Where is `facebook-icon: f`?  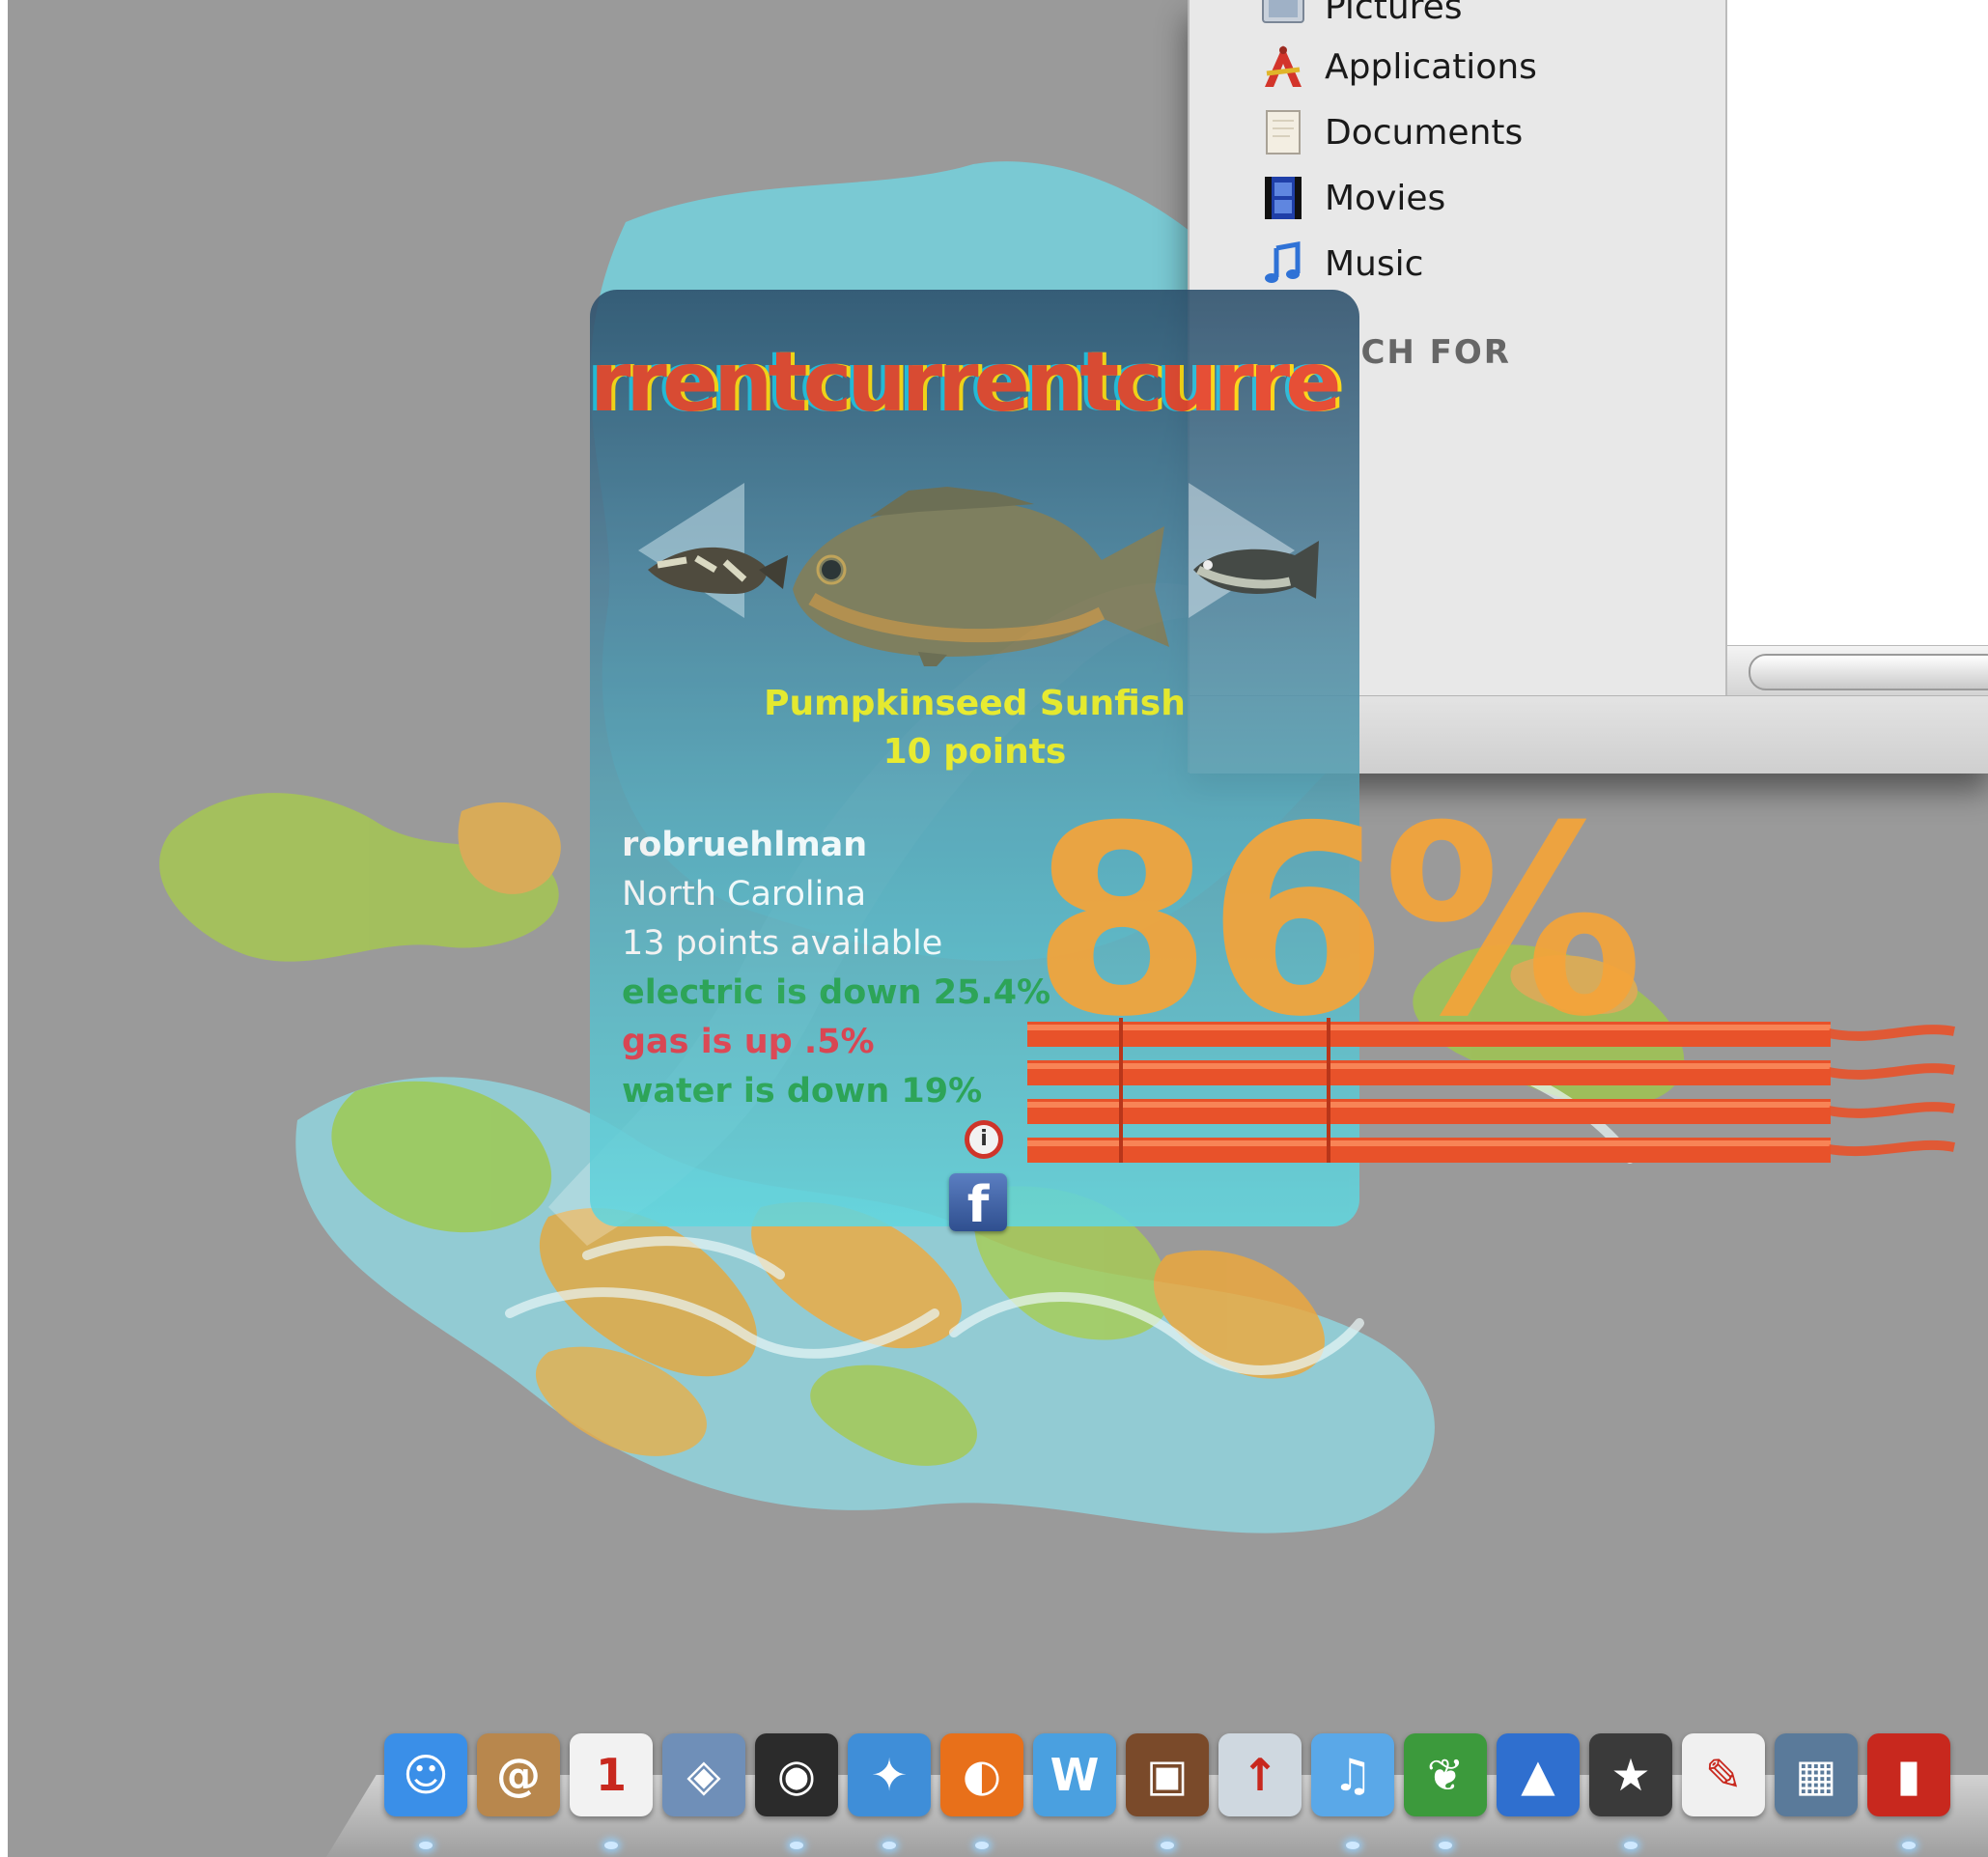 facebook-icon: f is located at coordinates (978, 1203).